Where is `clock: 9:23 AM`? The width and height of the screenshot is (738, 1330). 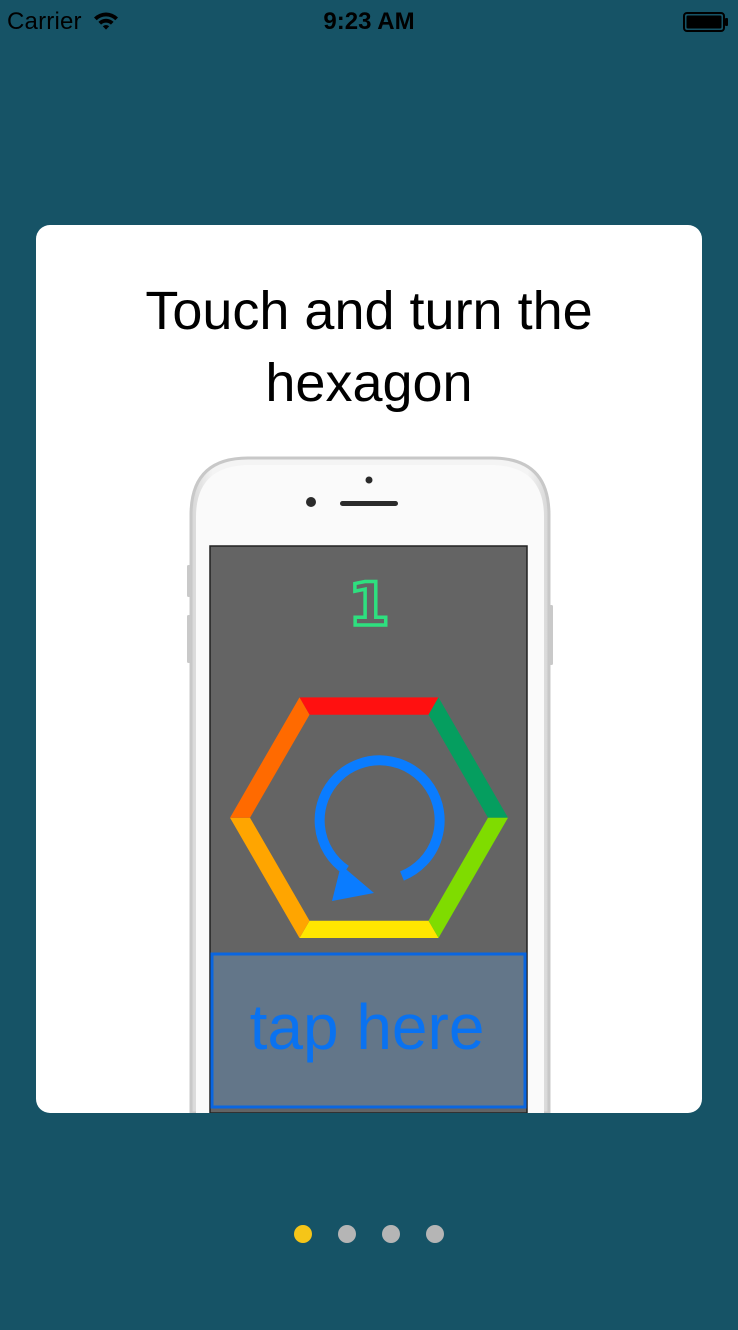 clock: 9:23 AM is located at coordinates (369, 21).